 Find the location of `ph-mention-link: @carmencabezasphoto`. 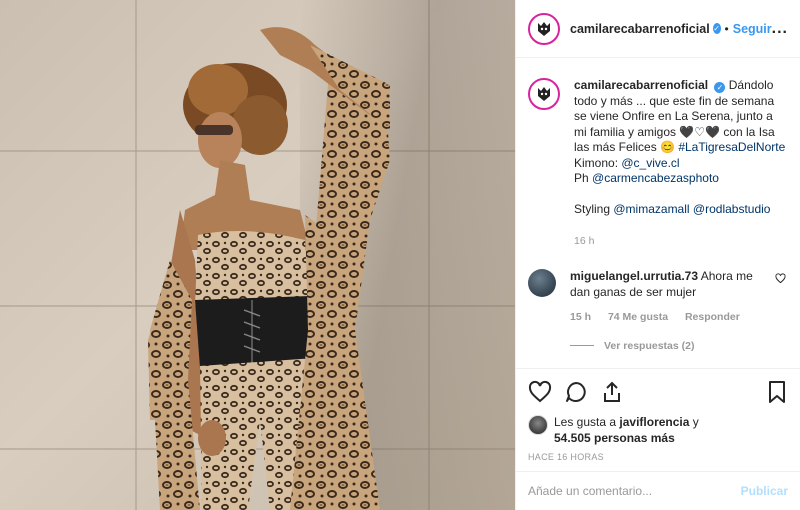

ph-mention-link: @carmencabezasphoto is located at coordinates (655, 178).